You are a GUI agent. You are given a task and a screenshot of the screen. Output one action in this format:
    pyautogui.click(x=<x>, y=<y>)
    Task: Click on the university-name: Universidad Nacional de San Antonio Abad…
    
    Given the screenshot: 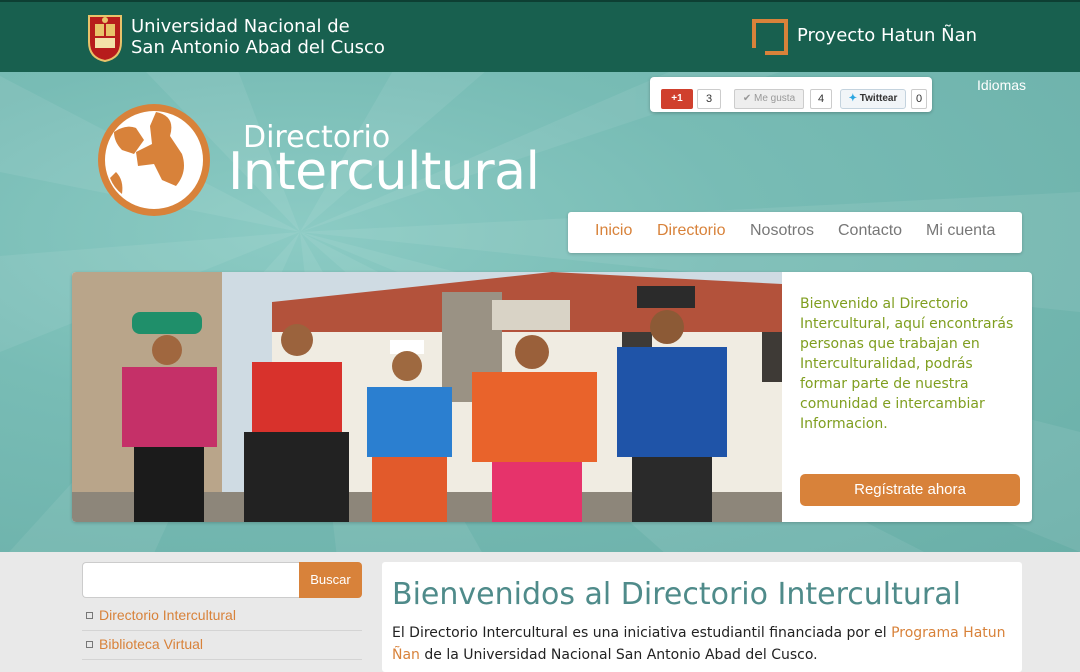 What is the action you would take?
    pyautogui.click(x=258, y=37)
    